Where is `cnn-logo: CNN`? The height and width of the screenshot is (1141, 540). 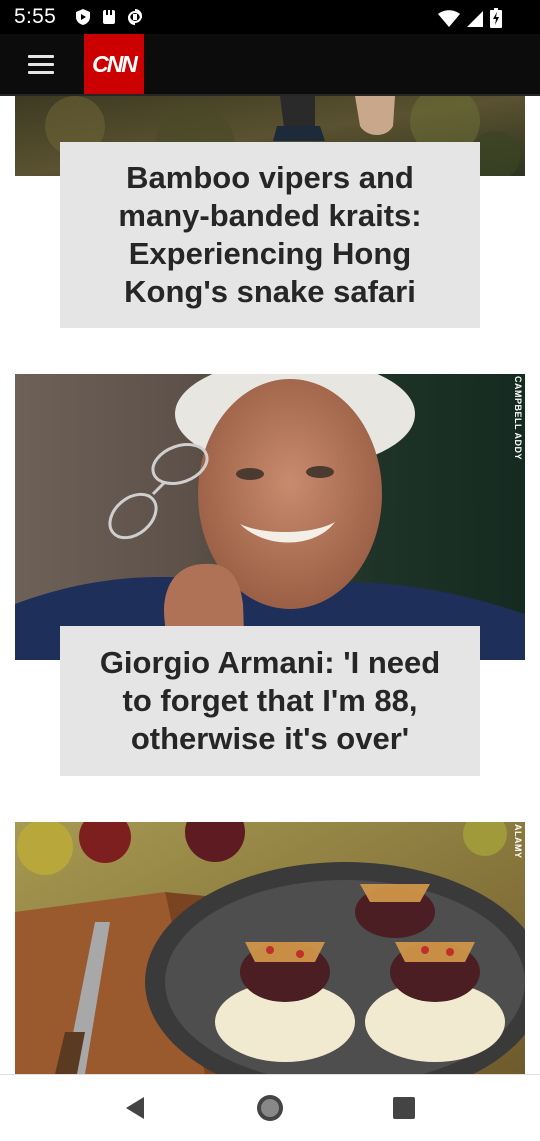
cnn-logo: CNN is located at coordinates (114, 64).